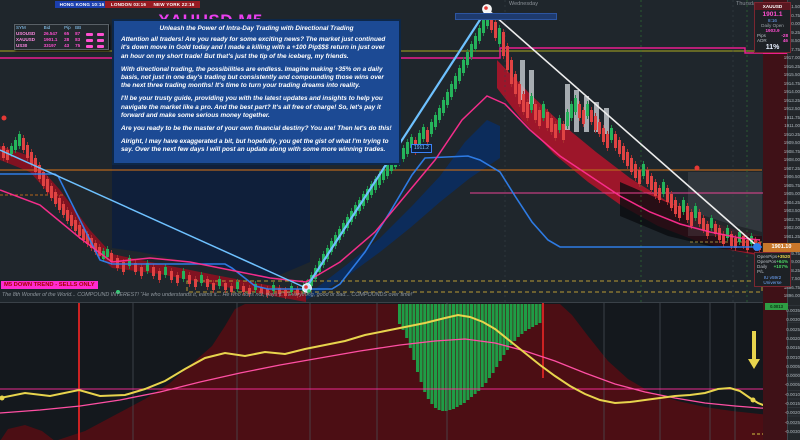 The image size is (800, 440). Describe the element at coordinates (791, 193) in the screenshot. I see `price-tick: 1905.00` at that location.